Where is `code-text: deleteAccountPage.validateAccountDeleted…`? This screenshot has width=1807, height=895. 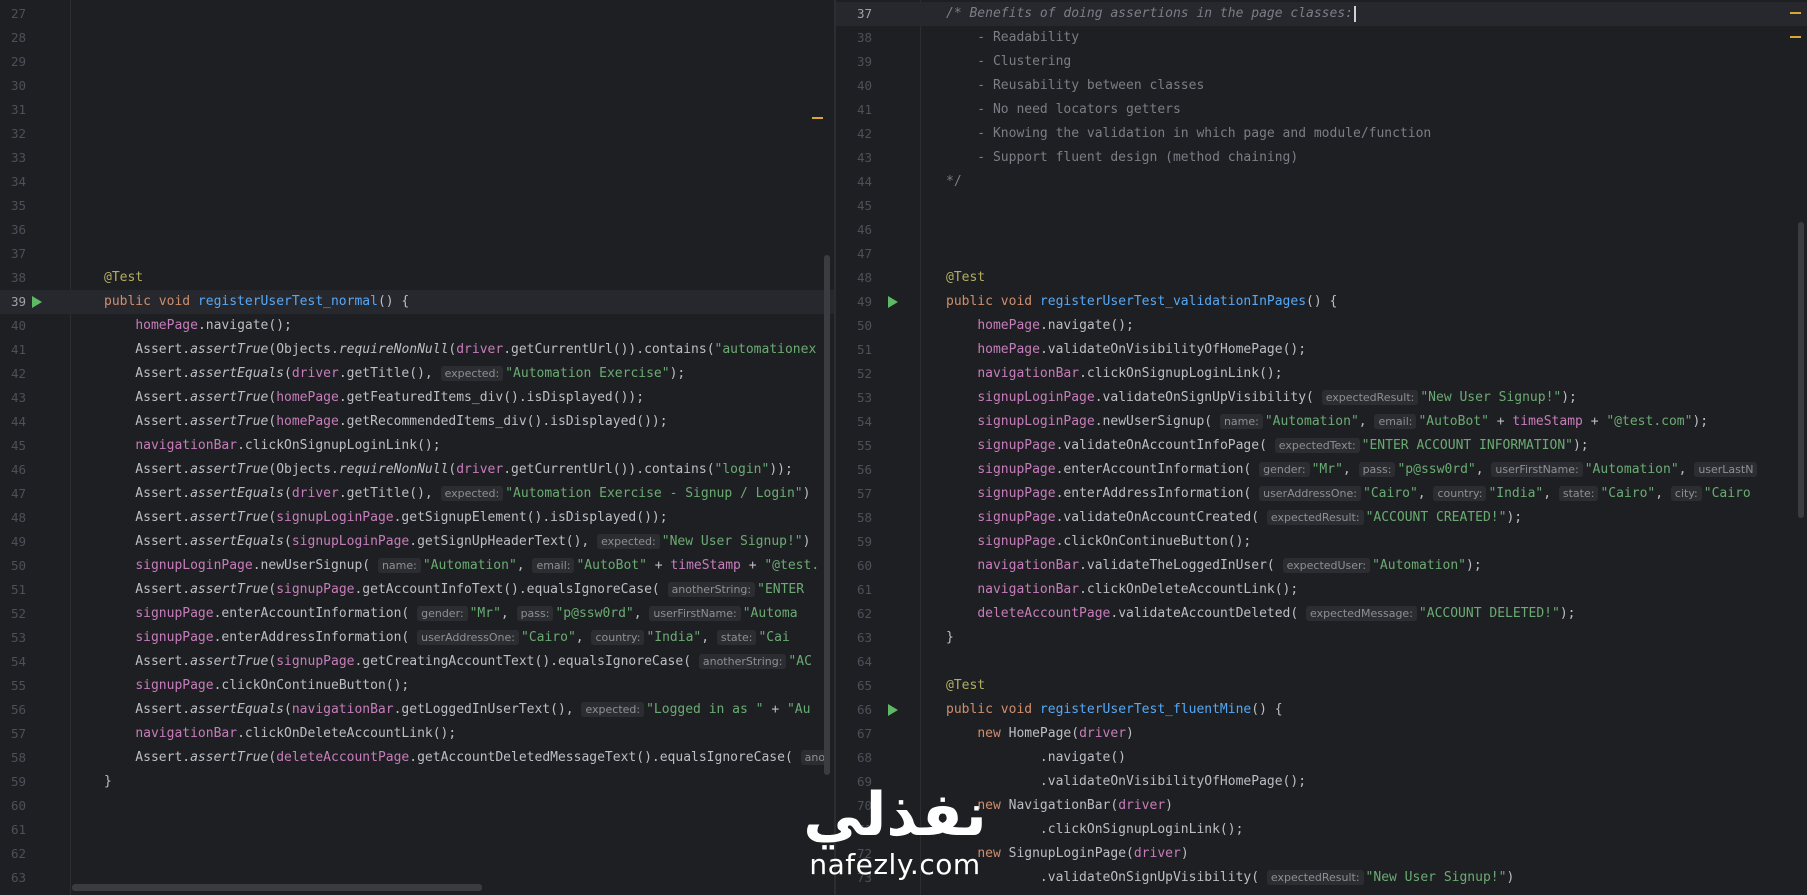
code-text: deleteAccountPage.validateAccountDeleted… is located at coordinates (1260, 614).